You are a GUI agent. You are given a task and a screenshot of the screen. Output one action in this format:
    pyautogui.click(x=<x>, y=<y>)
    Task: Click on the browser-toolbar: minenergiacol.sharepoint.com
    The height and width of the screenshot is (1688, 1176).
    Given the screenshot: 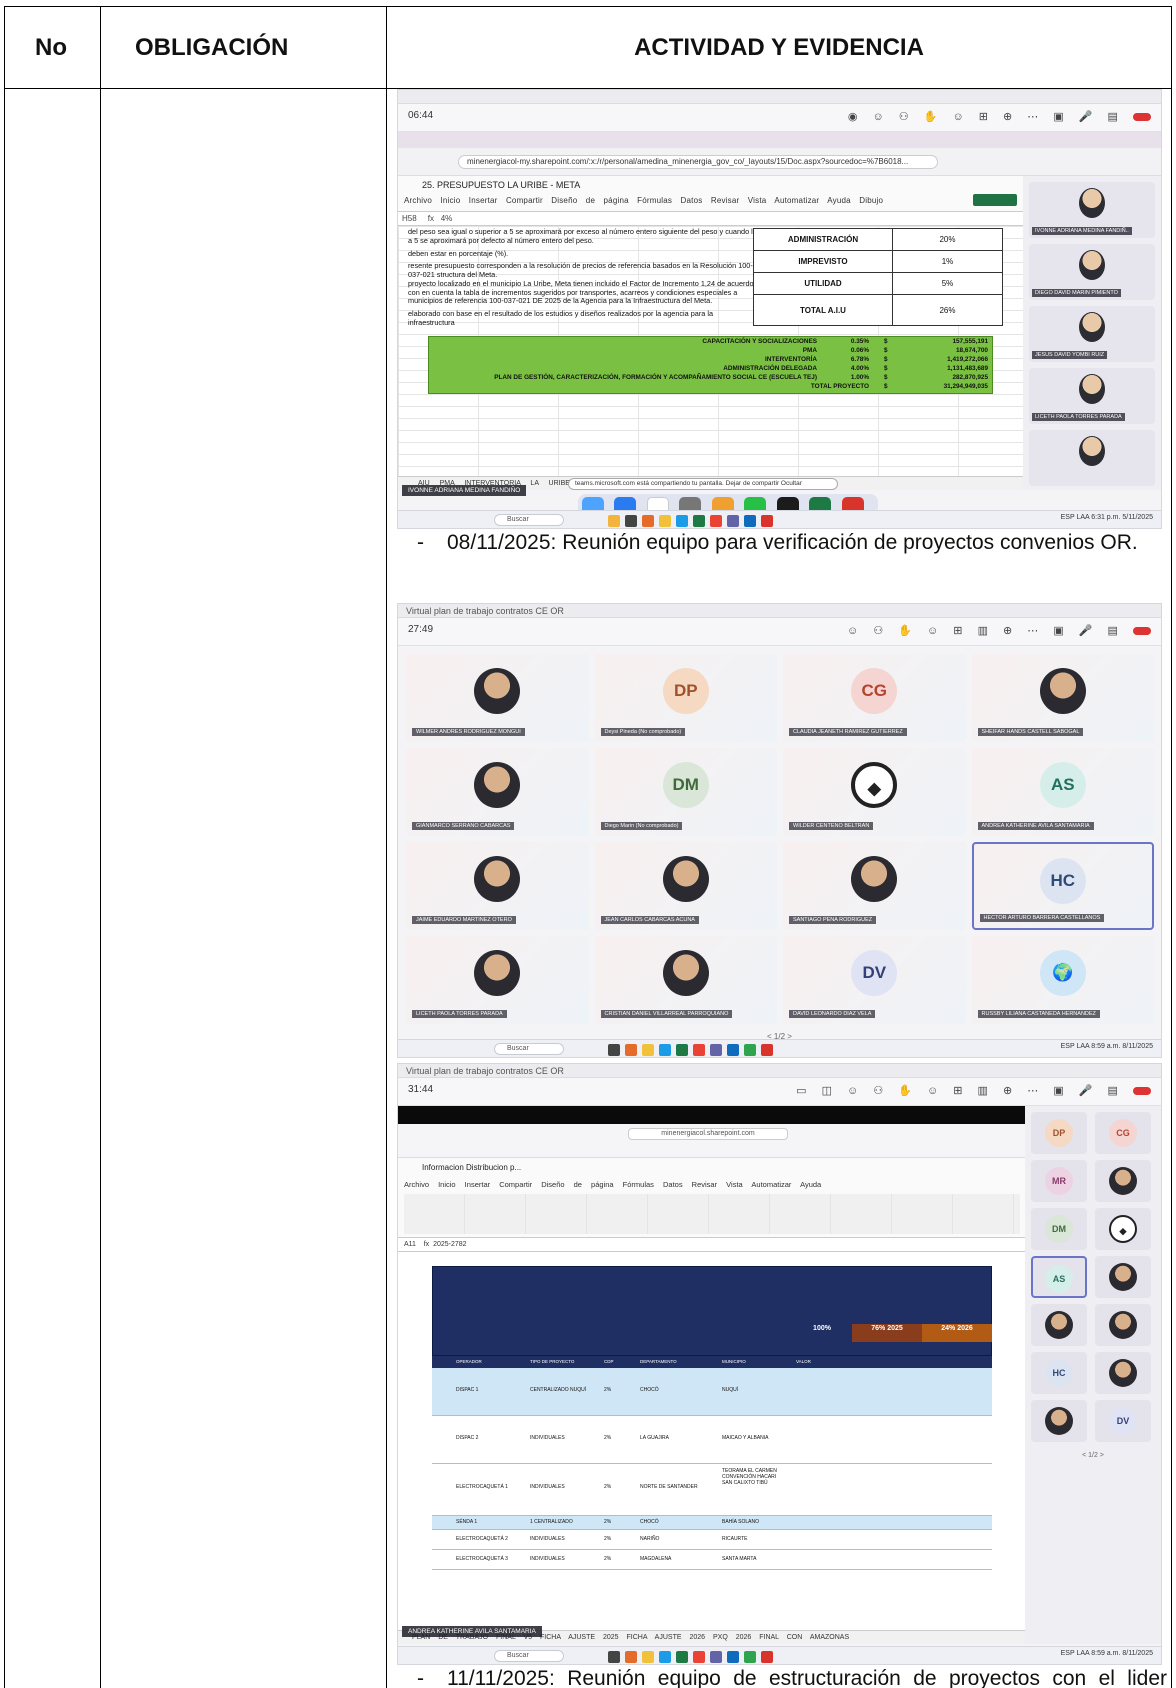 What is the action you would take?
    pyautogui.click(x=712, y=1141)
    